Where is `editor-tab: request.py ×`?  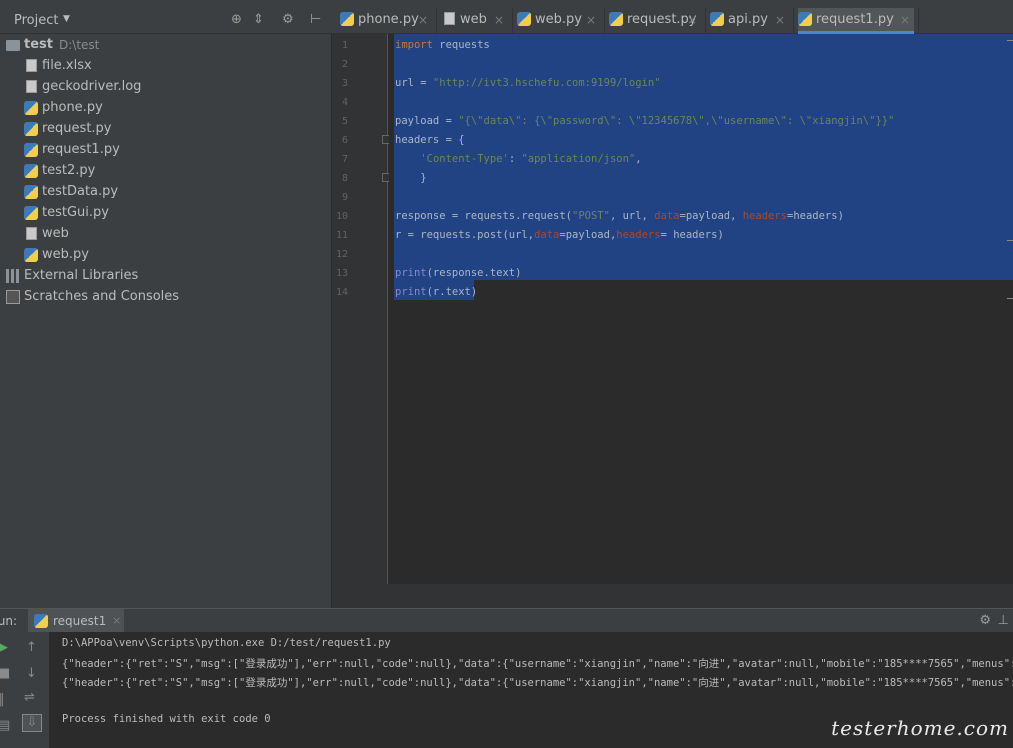
editor-tab: request.py × is located at coordinates (655, 21).